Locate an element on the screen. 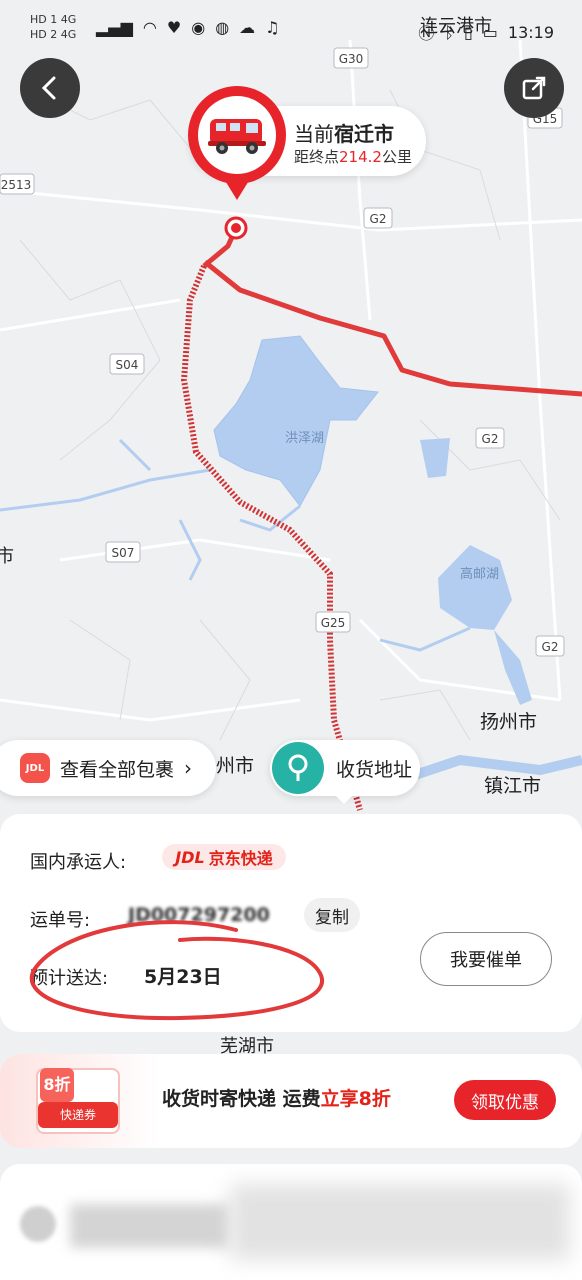 This screenshot has width=582, height=1280. coupon-label: 快递券 is located at coordinates (78, 1115).